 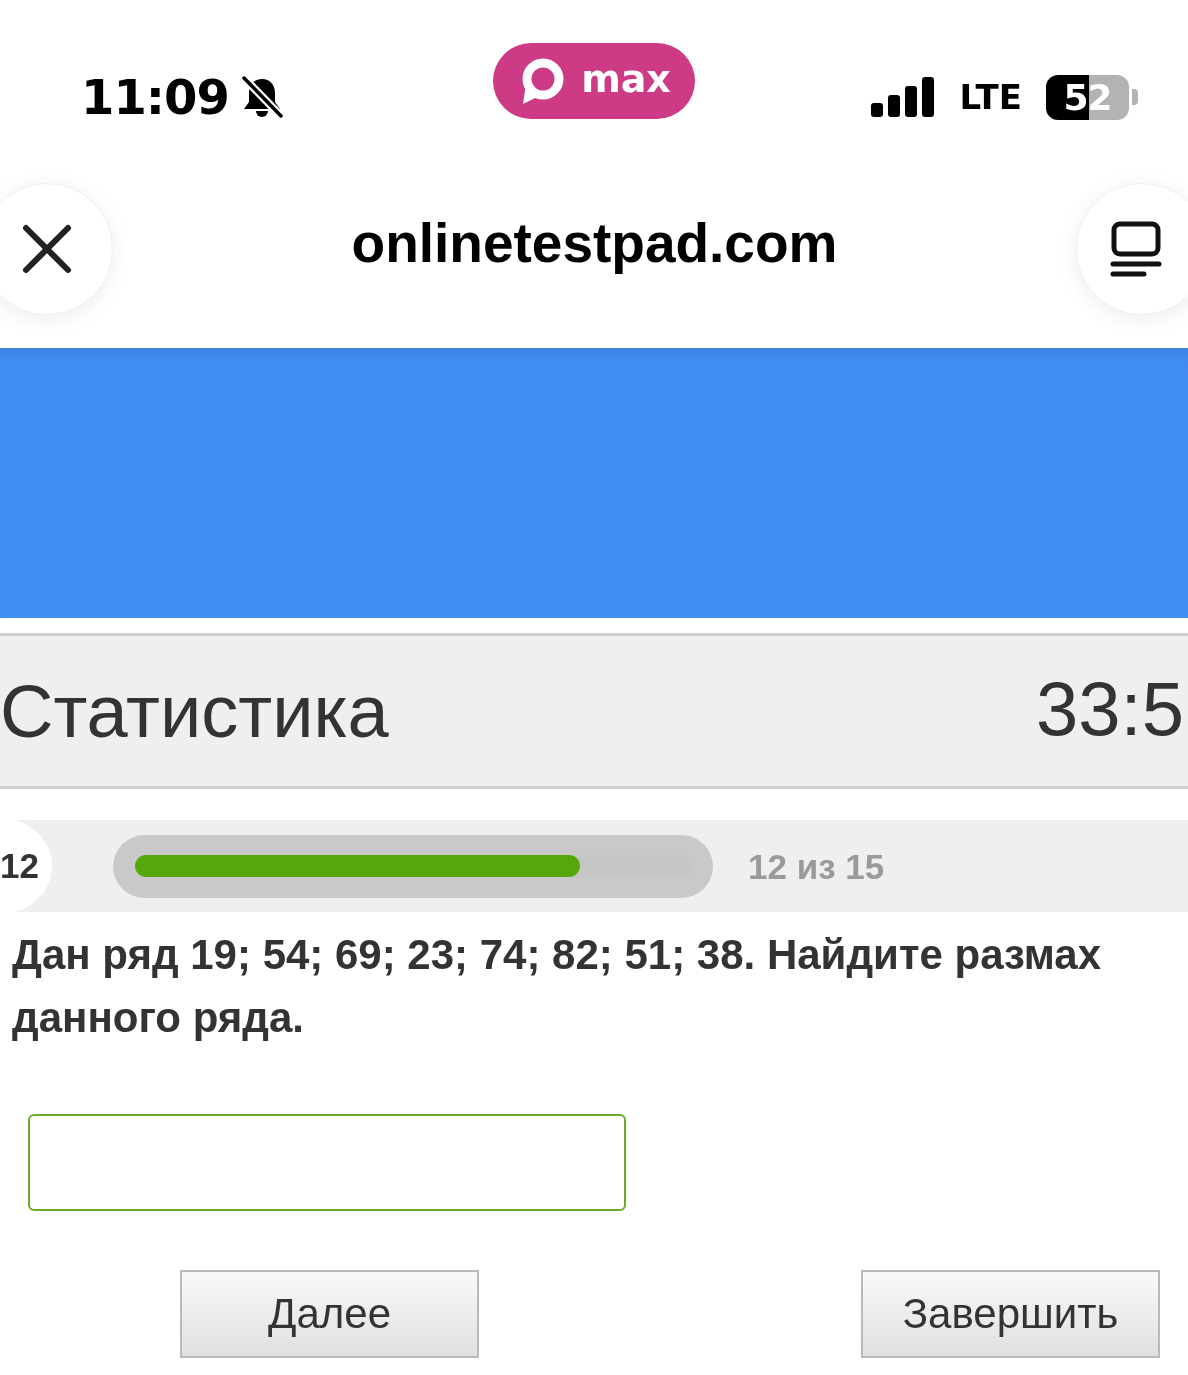 What do you see at coordinates (329, 1314) in the screenshot?
I see `next-button: Далее` at bounding box center [329, 1314].